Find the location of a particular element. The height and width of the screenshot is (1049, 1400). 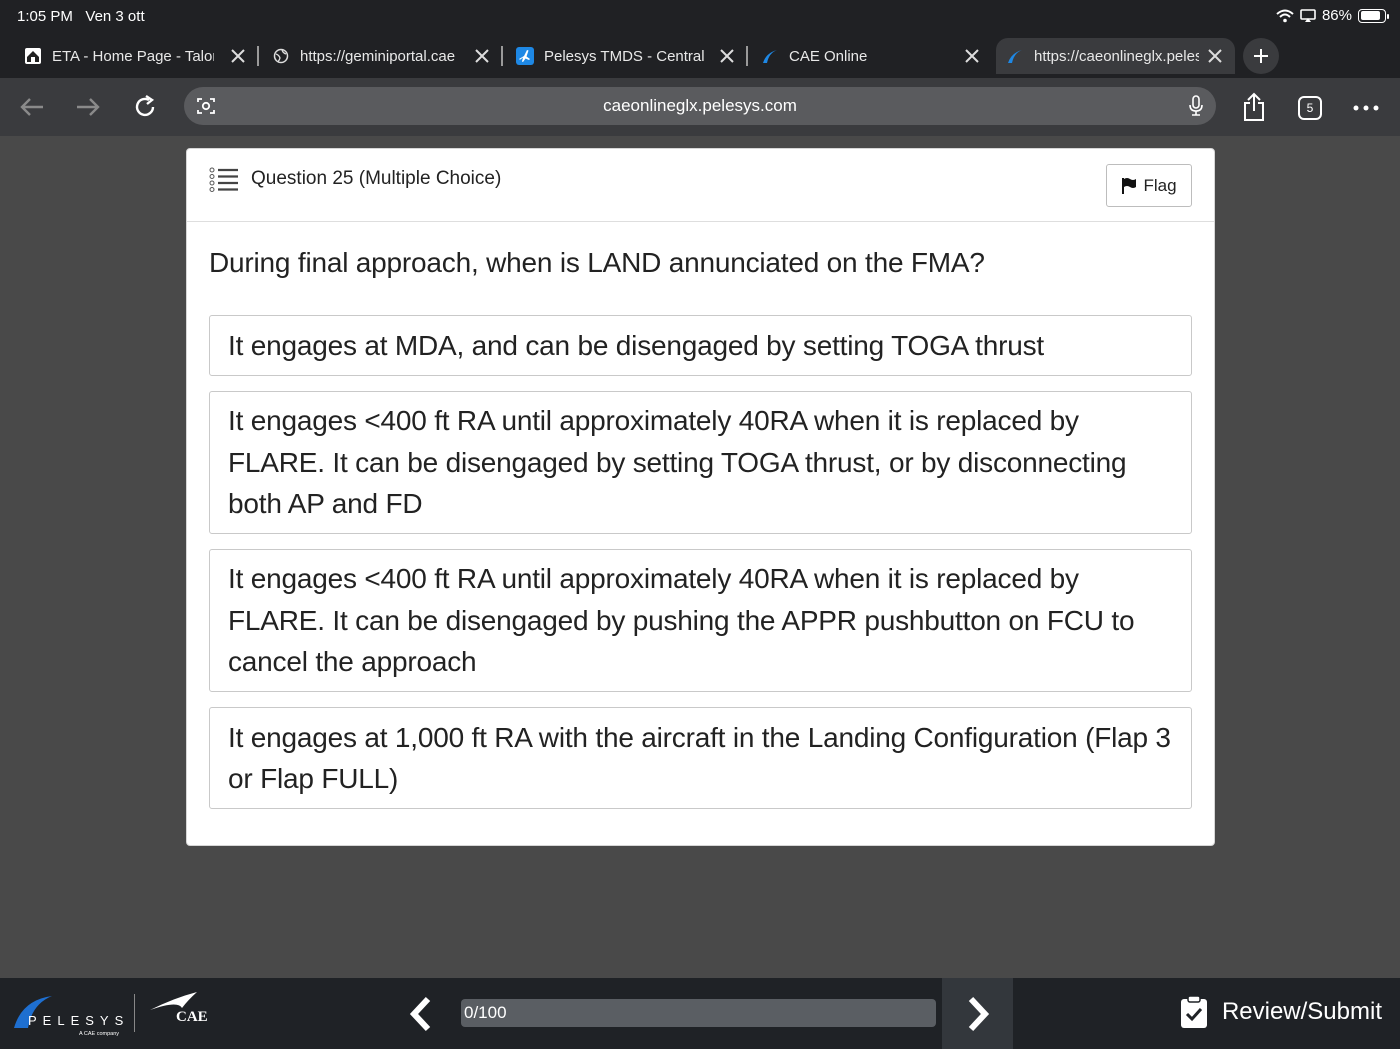

more-menu-button is located at coordinates (1366, 108).